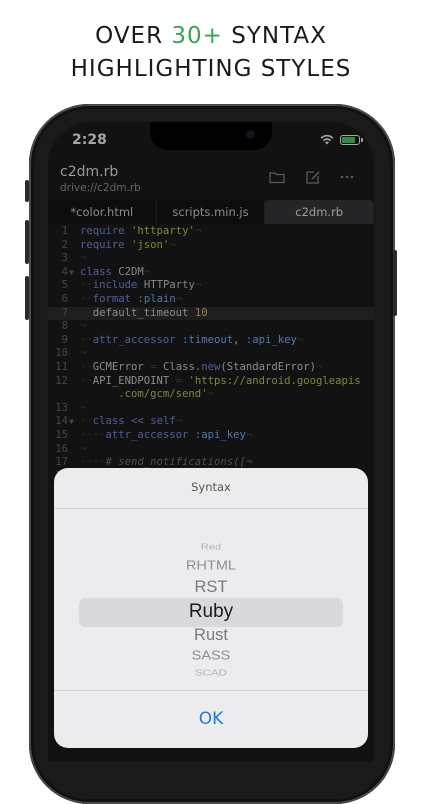 The image size is (422, 804). I want to click on picker-option-red: Red, so click(211, 547).